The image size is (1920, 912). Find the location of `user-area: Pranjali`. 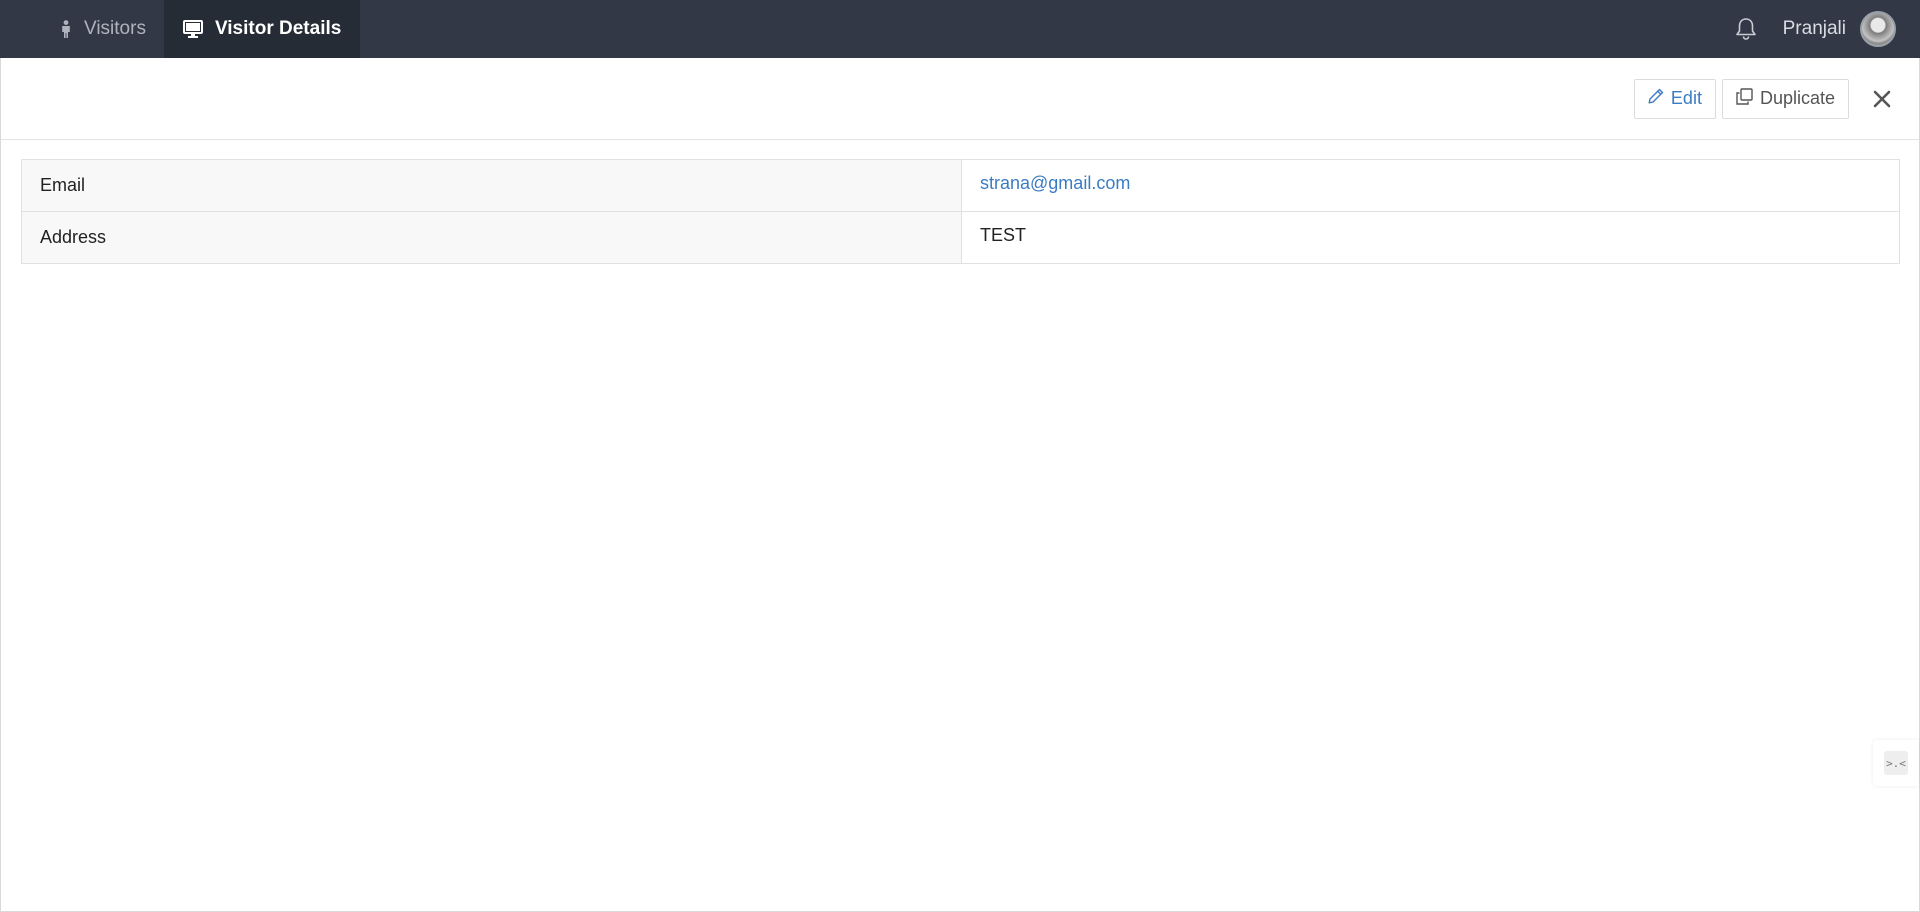

user-area: Pranjali is located at coordinates (1827, 29).